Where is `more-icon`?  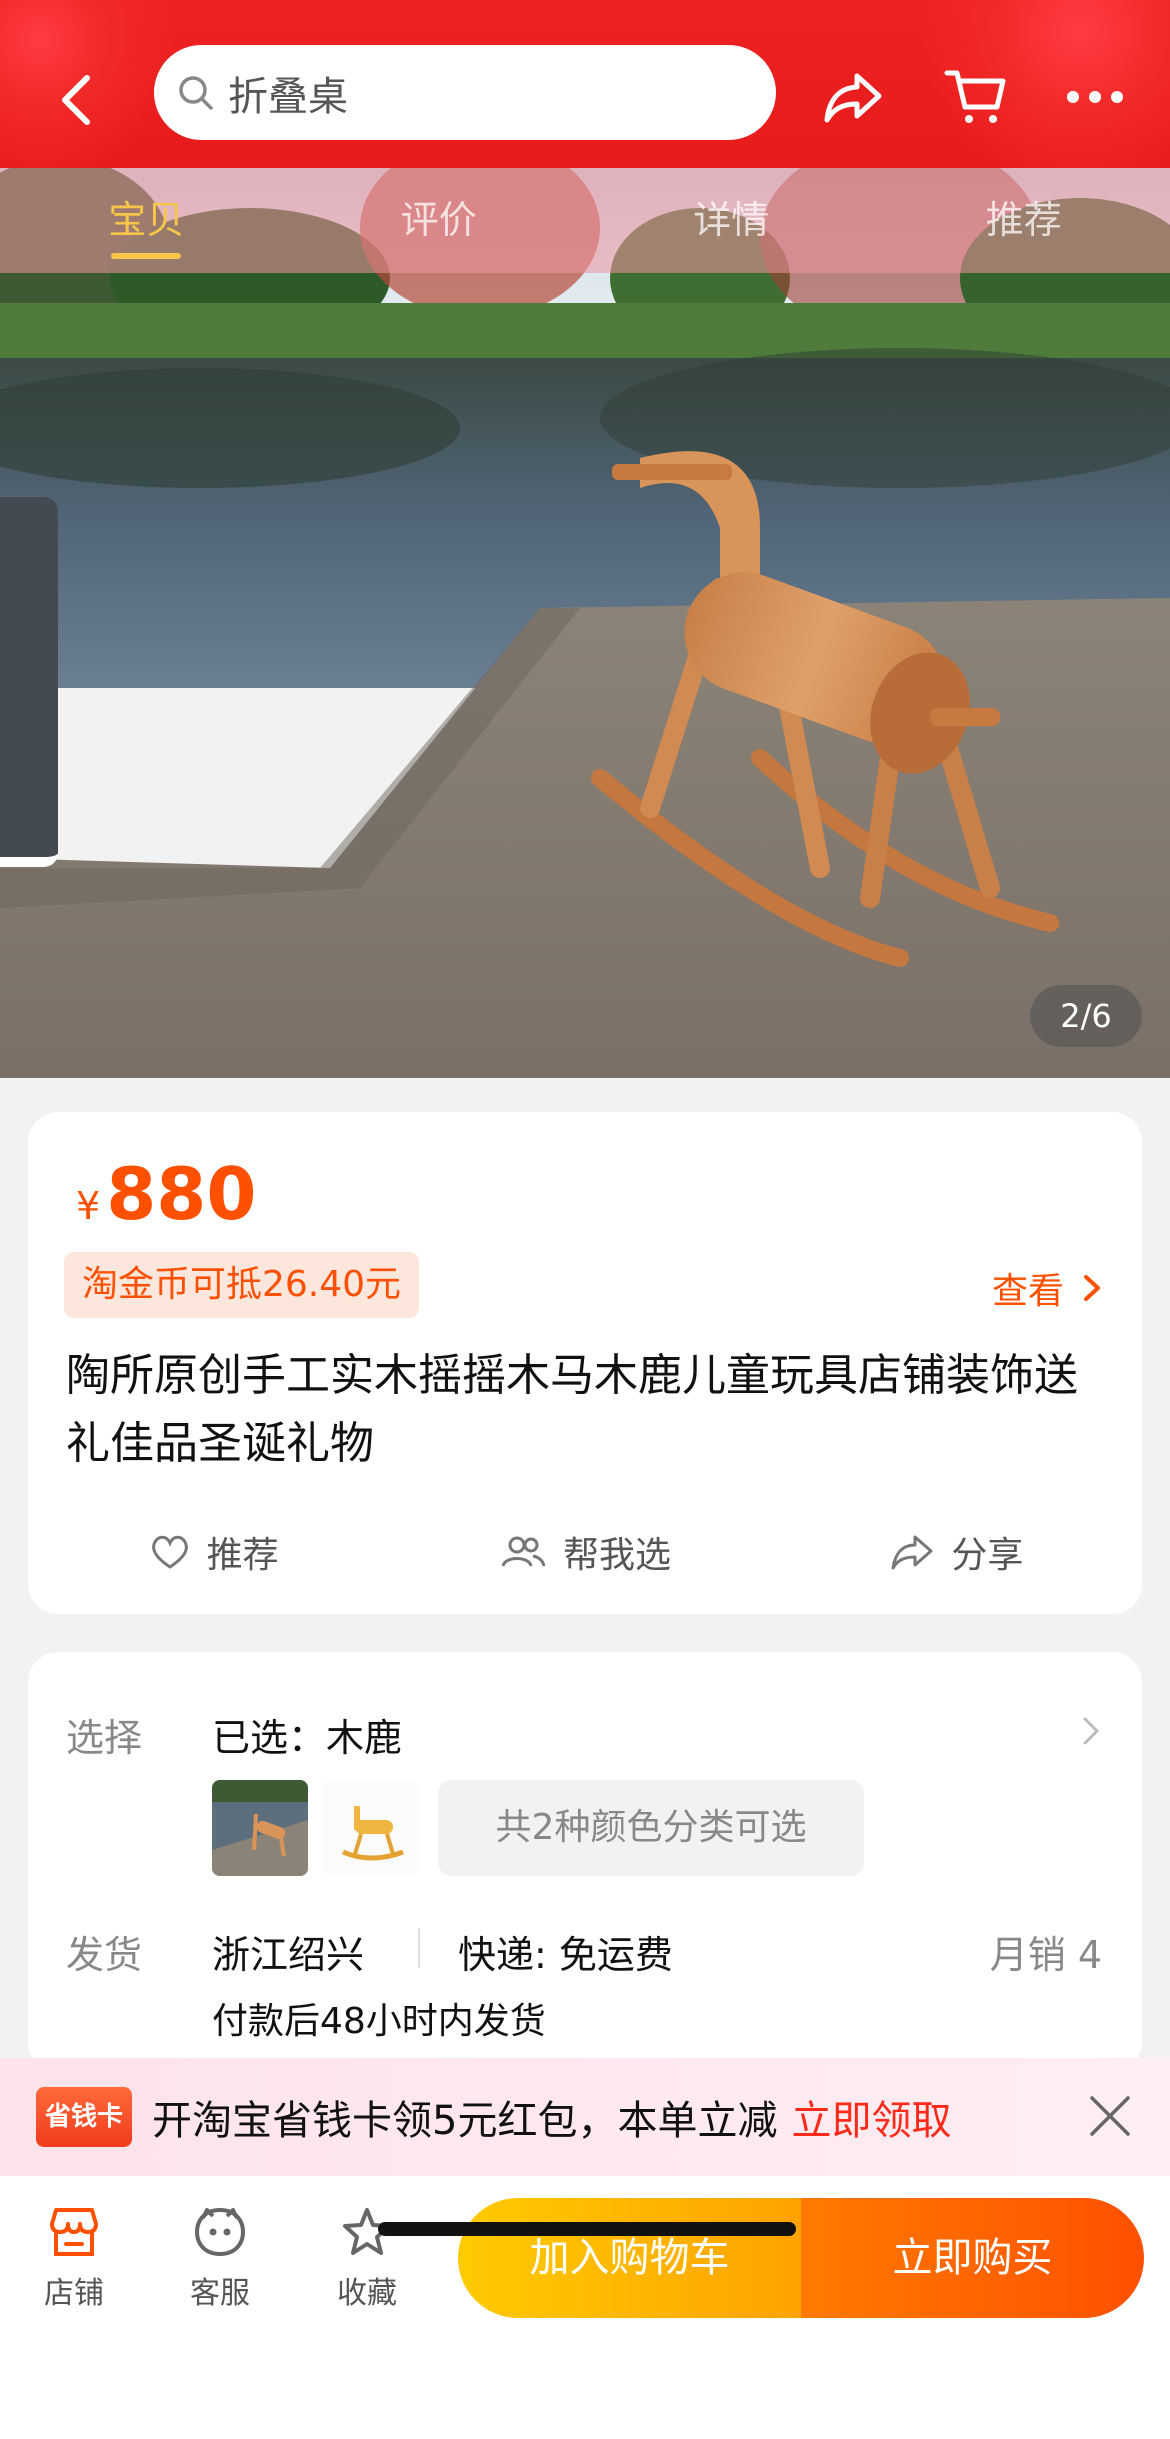
more-icon is located at coordinates (1095, 97).